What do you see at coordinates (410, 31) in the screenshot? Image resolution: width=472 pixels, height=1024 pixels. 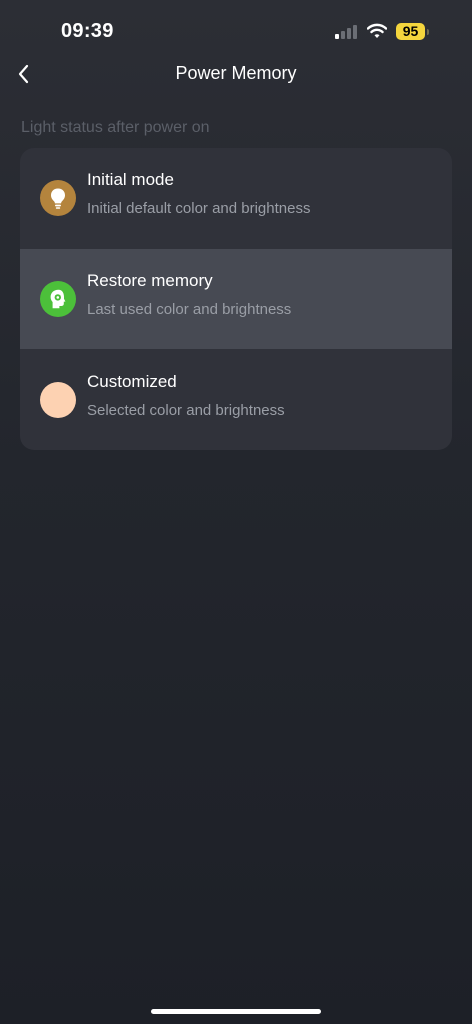 I see `battery-indicator: 95` at bounding box center [410, 31].